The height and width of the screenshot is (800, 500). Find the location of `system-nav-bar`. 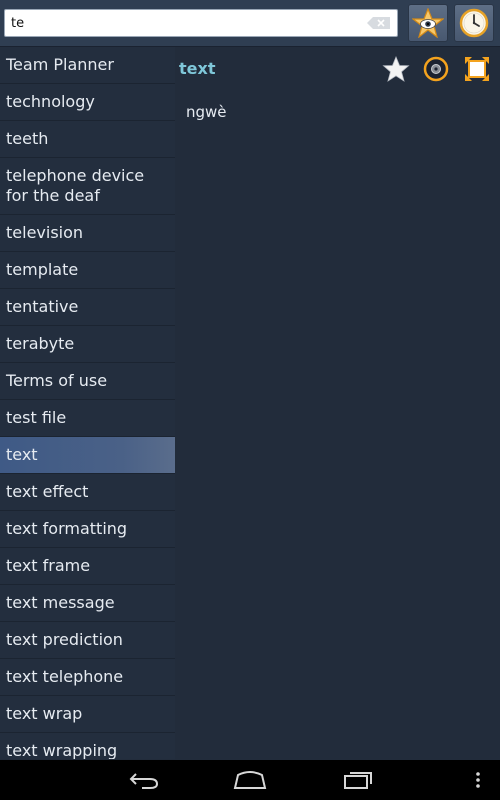

system-nav-bar is located at coordinates (250, 780).